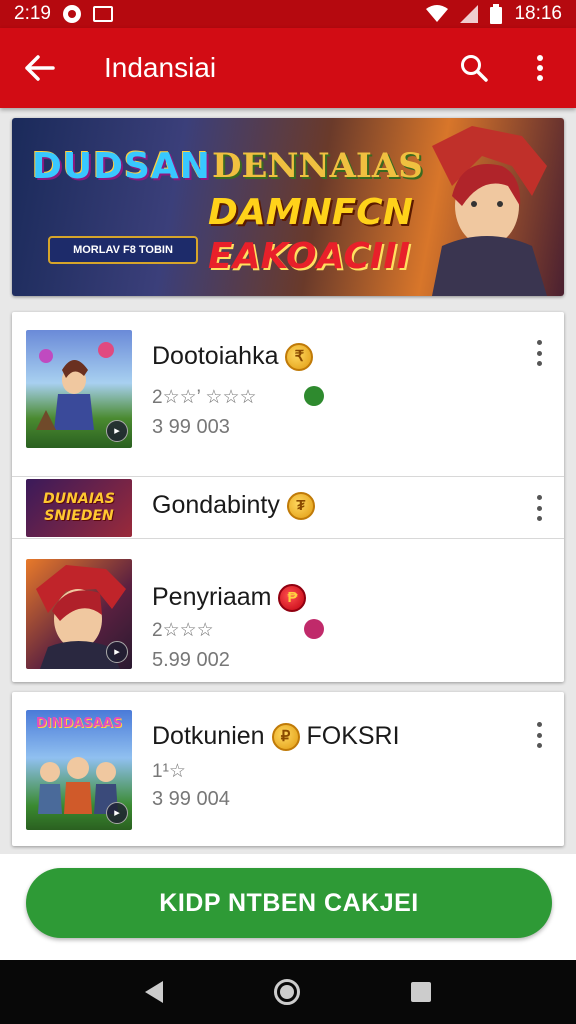  What do you see at coordinates (123, 250) in the screenshot?
I see `banner-subtitle: MORLAV F8 TOBIN` at bounding box center [123, 250].